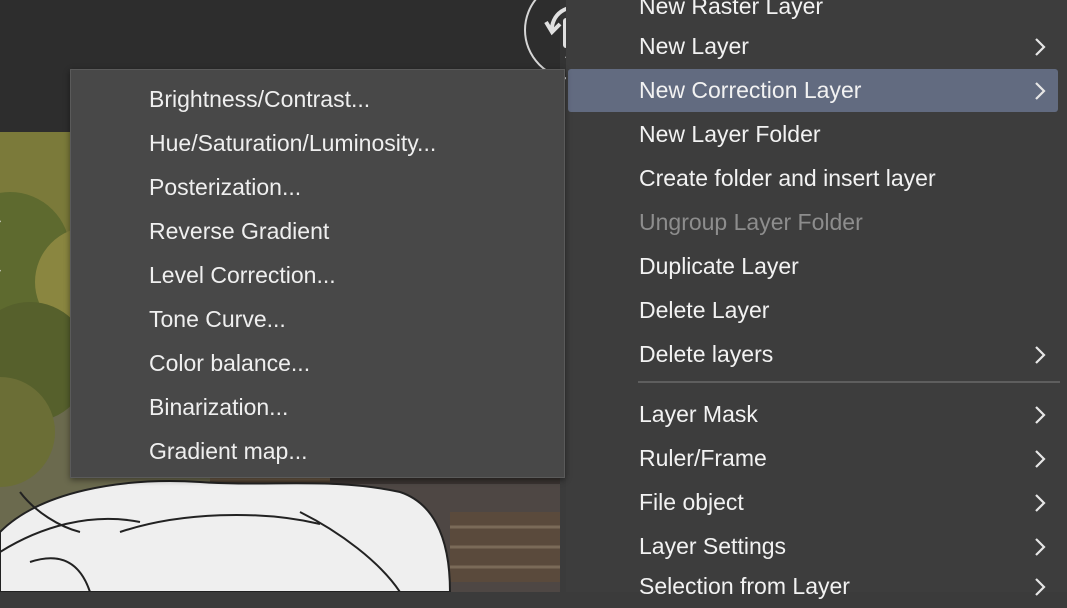  What do you see at coordinates (713, 546) in the screenshot?
I see `menu-item-label: Layer Settings` at bounding box center [713, 546].